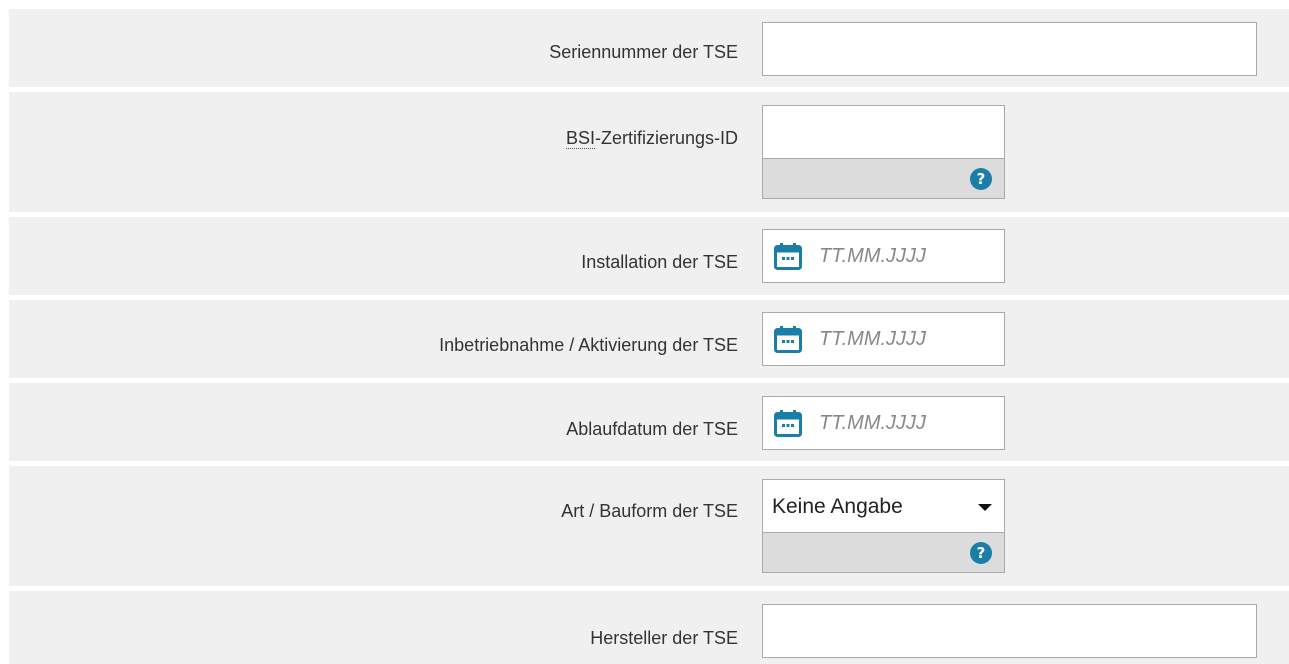 The height and width of the screenshot is (664, 1289). Describe the element at coordinates (873, 423) in the screenshot. I see `expiry-date-placeholder: TT.MM.JJJJ` at that location.